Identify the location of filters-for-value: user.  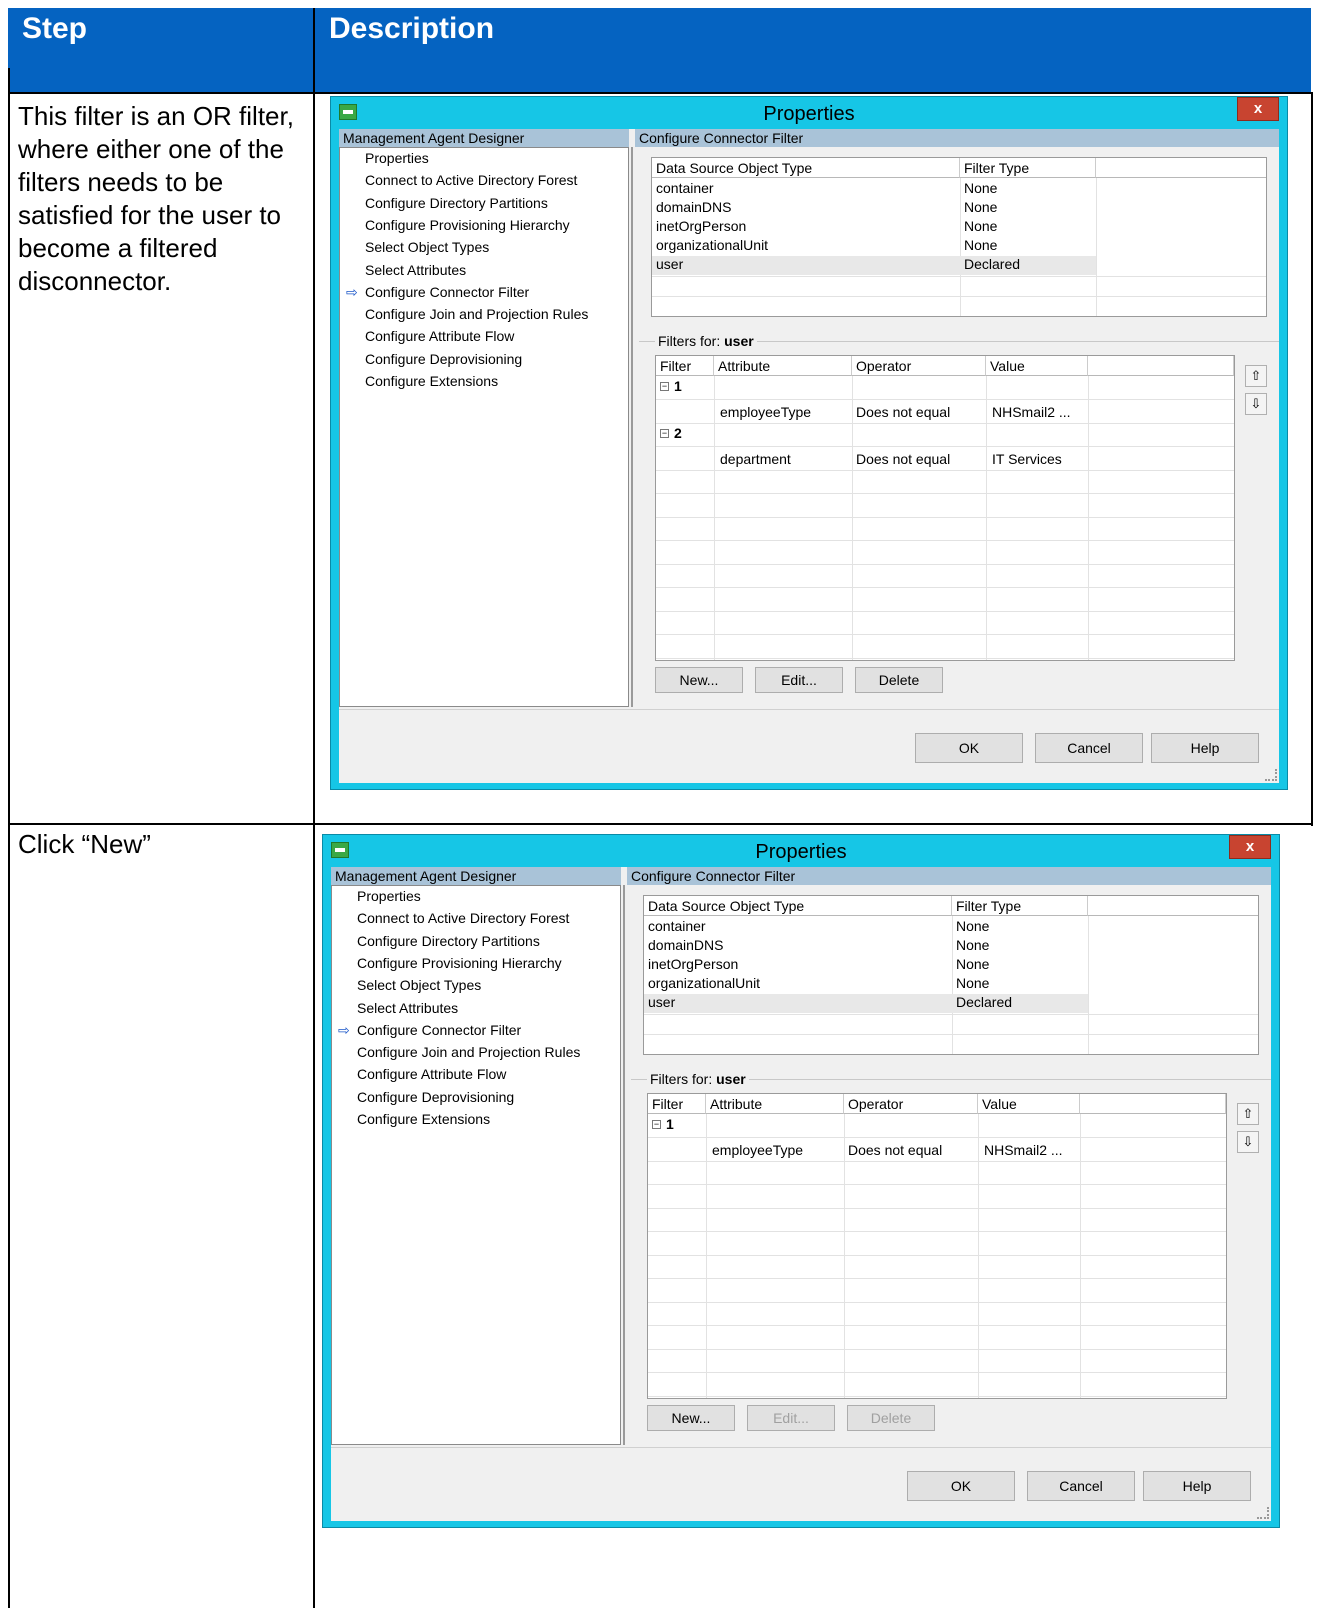
(739, 341).